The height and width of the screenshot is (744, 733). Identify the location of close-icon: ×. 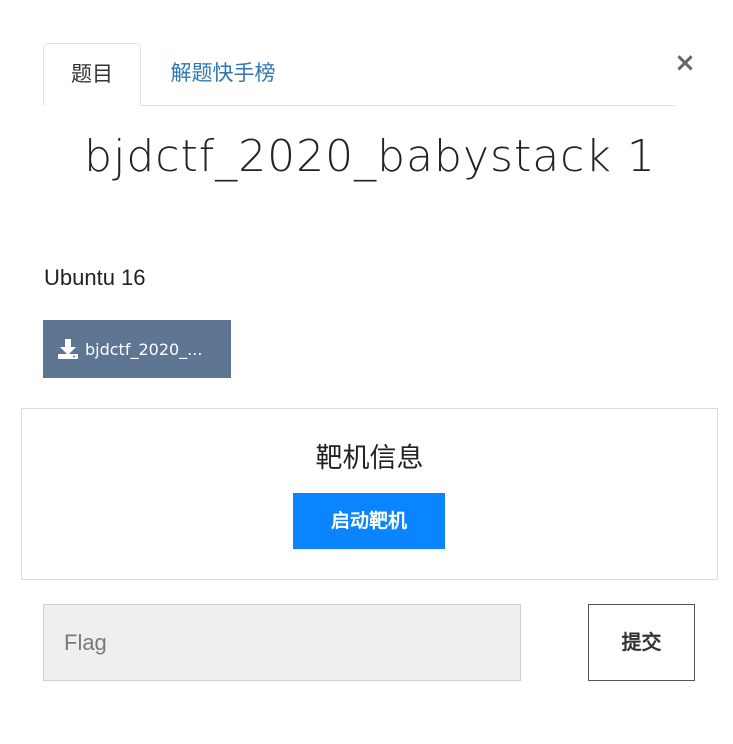
(685, 63).